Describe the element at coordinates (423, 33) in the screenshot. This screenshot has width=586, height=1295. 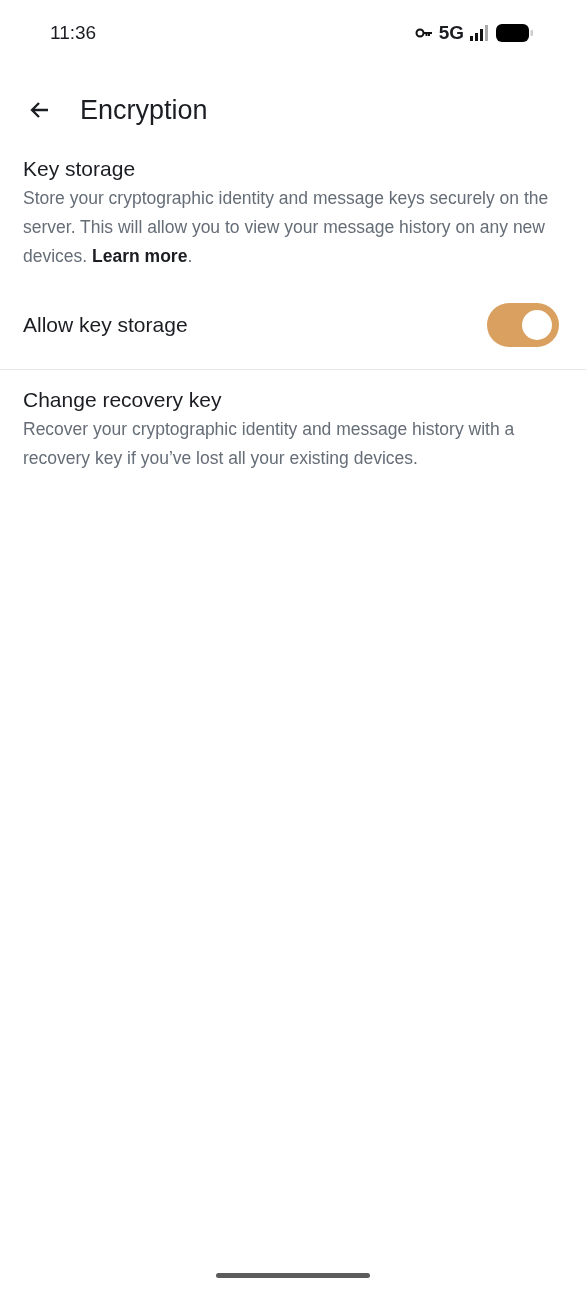
I see `key-icon` at that location.